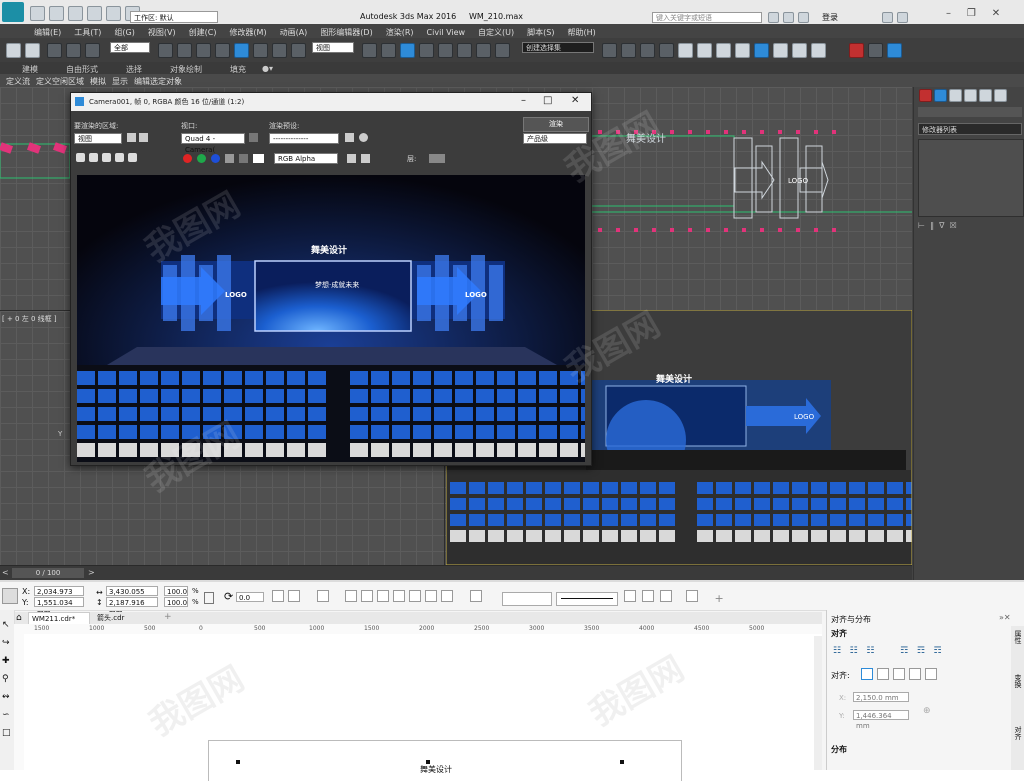 The width and height of the screenshot is (1024, 781). What do you see at coordinates (818, 50) in the screenshot?
I see `render-cloud-icon` at bounding box center [818, 50].